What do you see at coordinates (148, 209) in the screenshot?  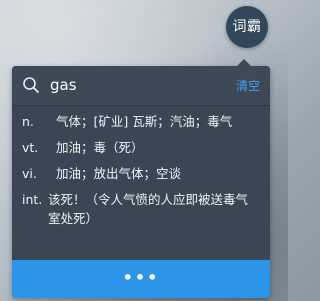 I see `definition-text: 该死！（令人气愤的人应即被送毒气室处死）` at bounding box center [148, 209].